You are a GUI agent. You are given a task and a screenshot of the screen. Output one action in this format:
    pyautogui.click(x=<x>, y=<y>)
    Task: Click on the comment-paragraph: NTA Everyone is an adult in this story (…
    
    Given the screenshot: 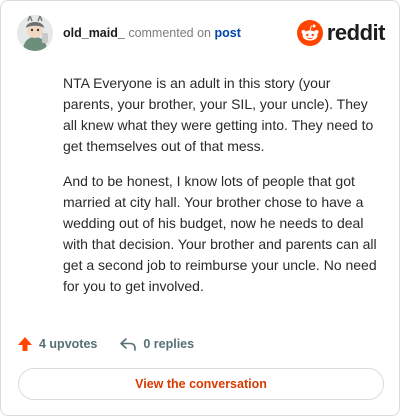 What is the action you would take?
    pyautogui.click(x=218, y=114)
    